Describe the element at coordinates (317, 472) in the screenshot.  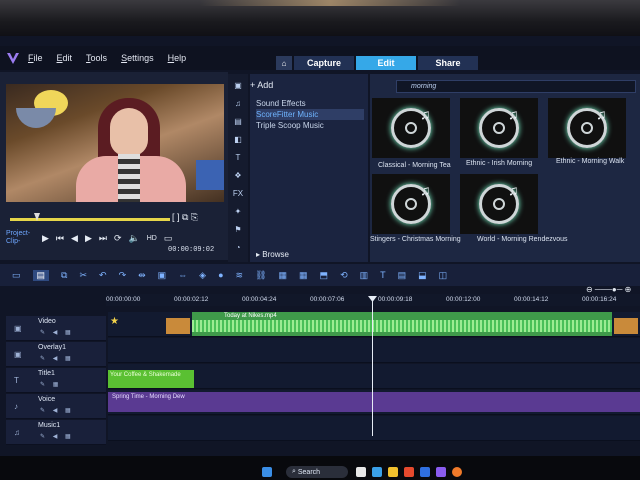
I see `taskbar-search: ⌕ Search` at that location.